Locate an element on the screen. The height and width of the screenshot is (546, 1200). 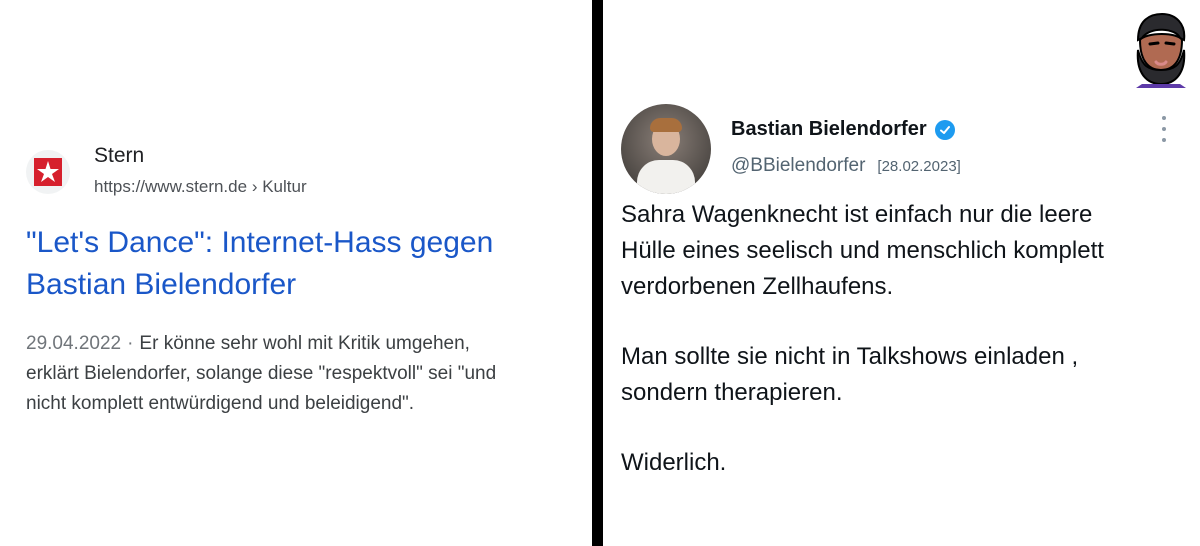
tweet-date: [28.02.2023] is located at coordinates (919, 166).